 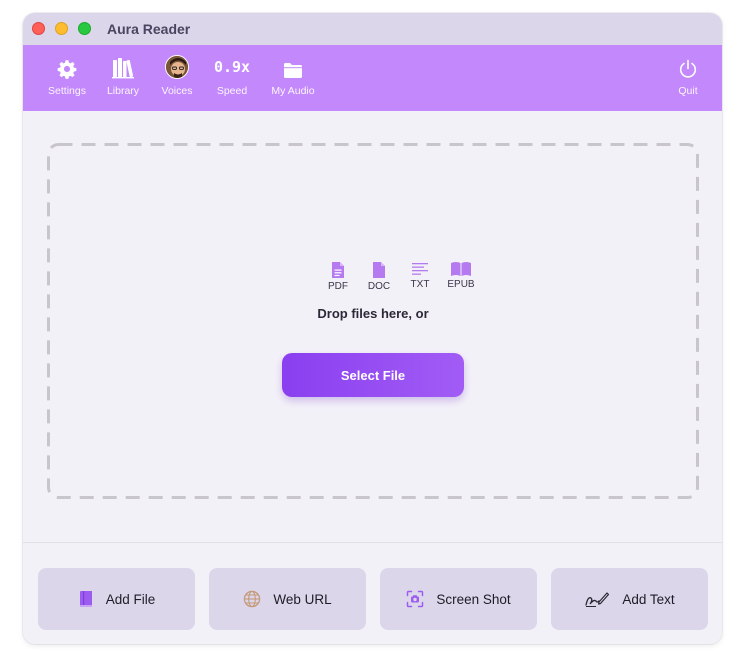 I want to click on zoom-window-button, so click(x=84, y=28).